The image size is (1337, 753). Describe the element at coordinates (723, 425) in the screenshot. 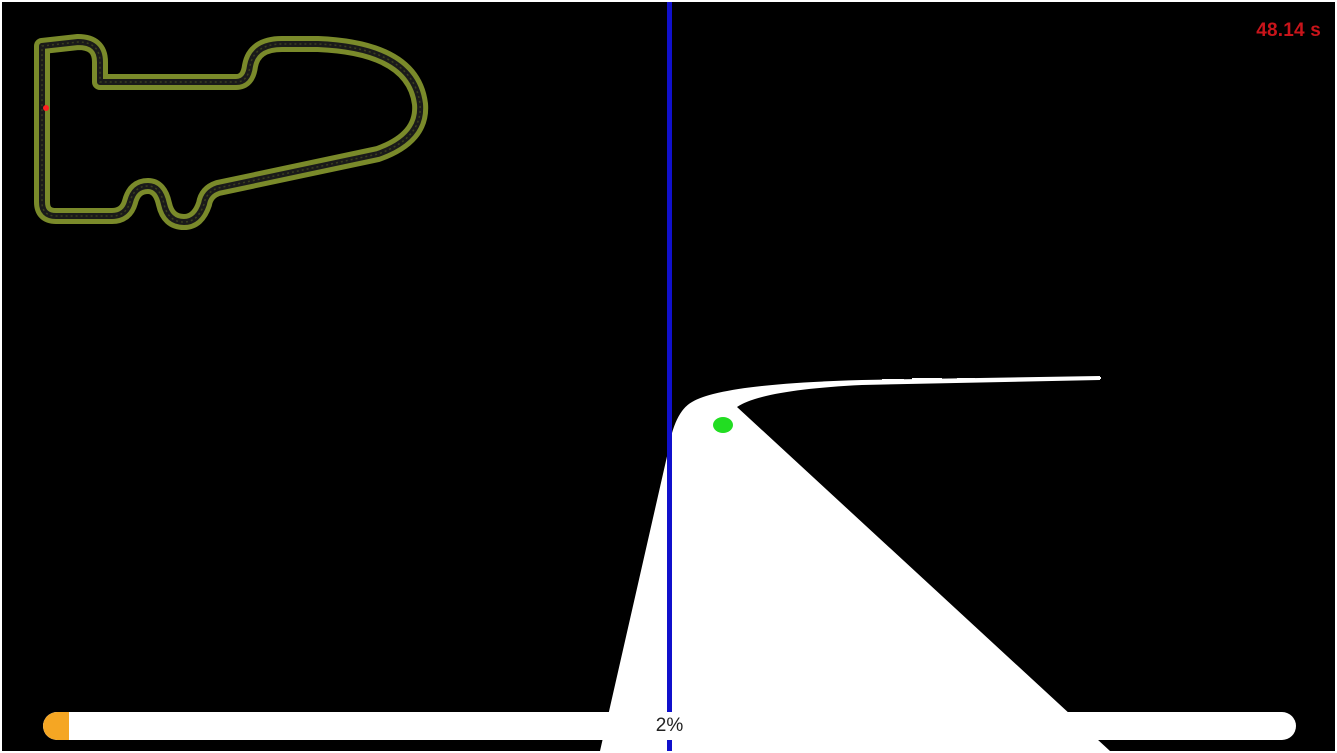

I see `target-dot` at that location.